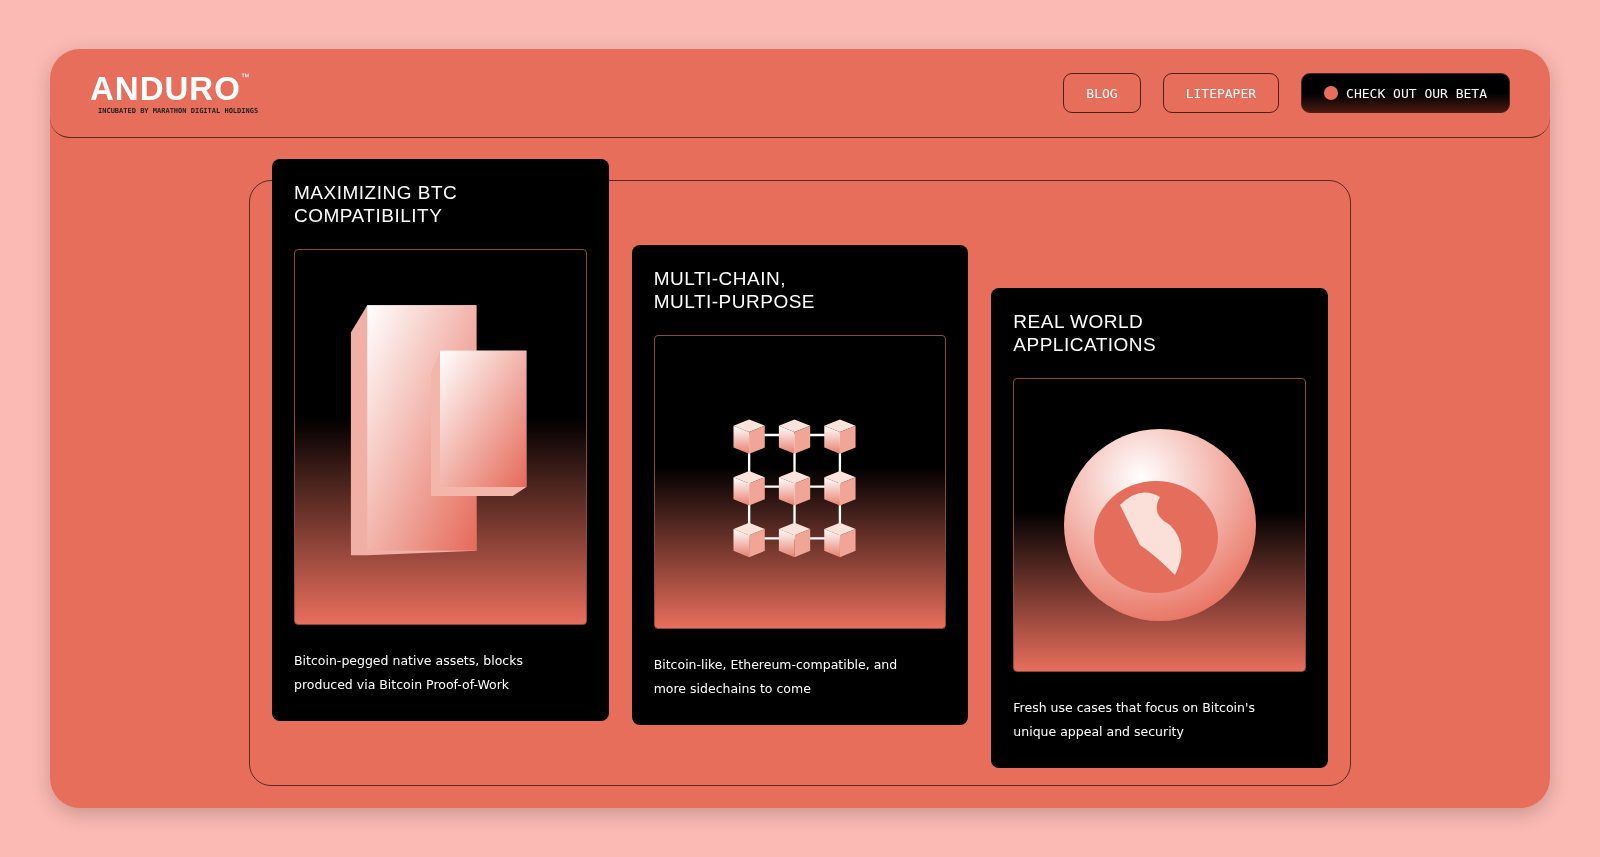  Describe the element at coordinates (776, 677) in the screenshot. I see `card-description: Bitcoin-like, Ethereum-compatible, and more sidechains to come` at that location.